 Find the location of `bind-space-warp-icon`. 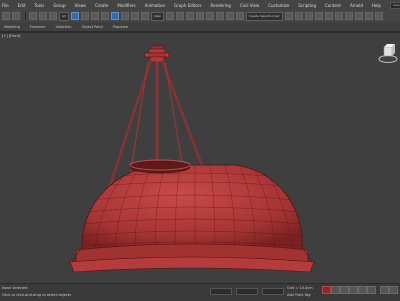

bind-space-warp-icon is located at coordinates (53, 16).